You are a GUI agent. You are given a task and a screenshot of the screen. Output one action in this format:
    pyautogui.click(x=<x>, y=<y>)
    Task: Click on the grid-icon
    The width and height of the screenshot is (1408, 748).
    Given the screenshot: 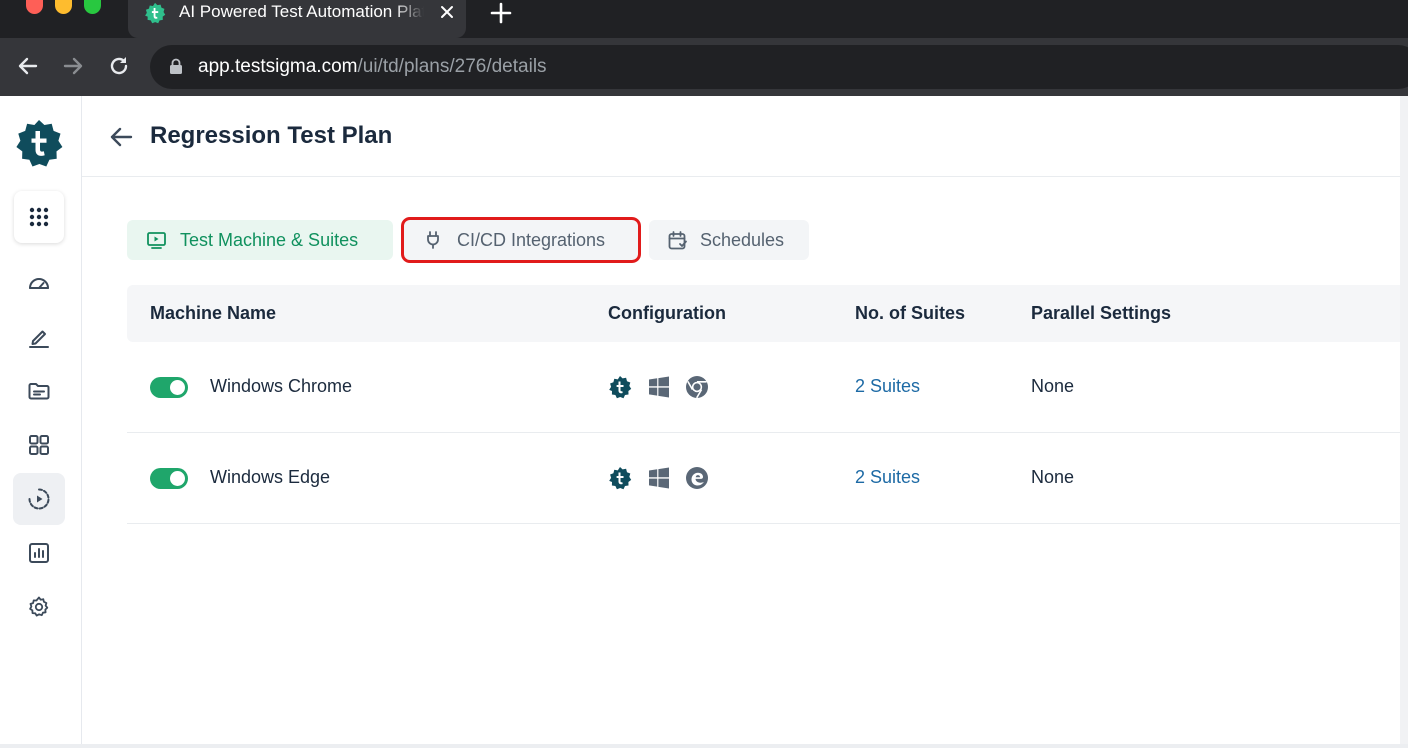 What is the action you would take?
    pyautogui.click(x=39, y=445)
    